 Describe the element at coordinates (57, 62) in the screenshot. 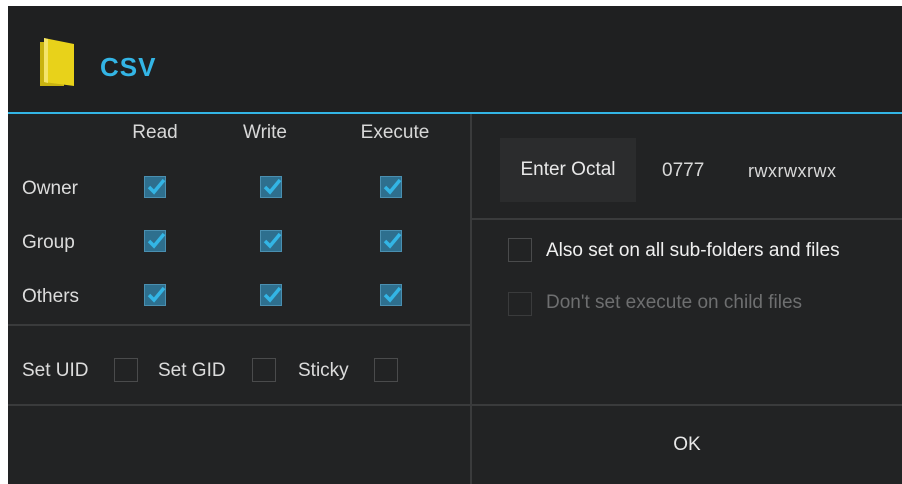

I see `folder-icon` at that location.